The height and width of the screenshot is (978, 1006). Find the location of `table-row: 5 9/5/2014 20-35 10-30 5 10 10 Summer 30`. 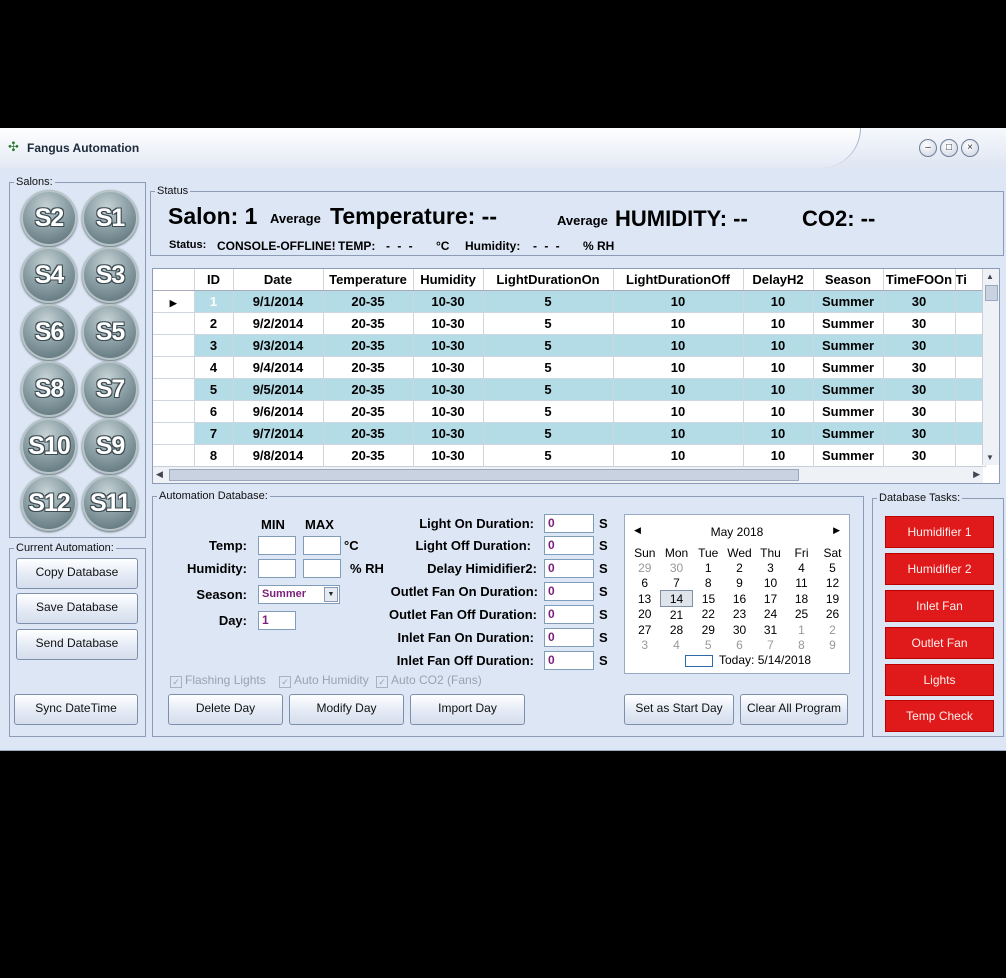

table-row: 5 9/5/2014 20-35 10-30 5 10 10 Summer 30 is located at coordinates (569, 389).